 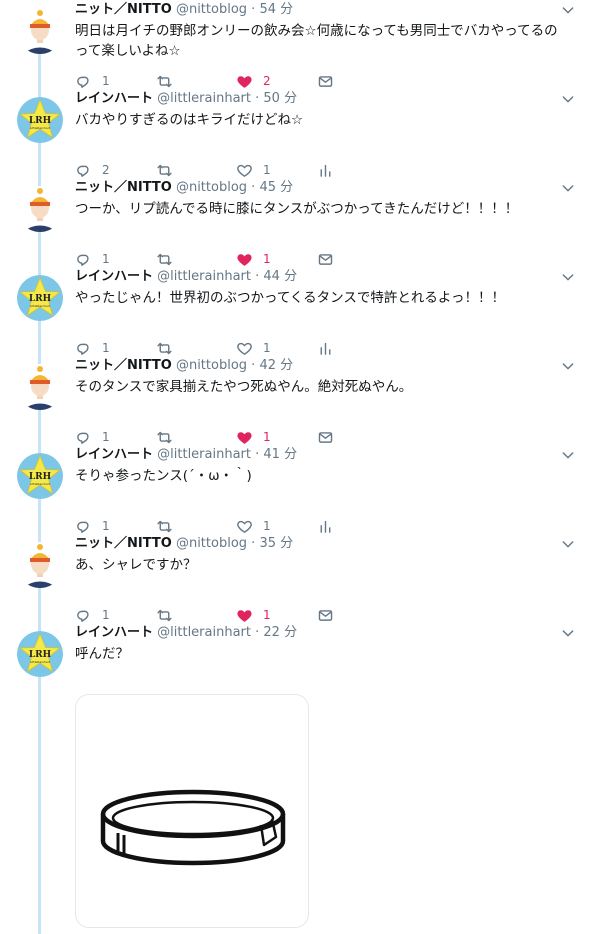 I want to click on tweet-media-image, so click(x=192, y=811).